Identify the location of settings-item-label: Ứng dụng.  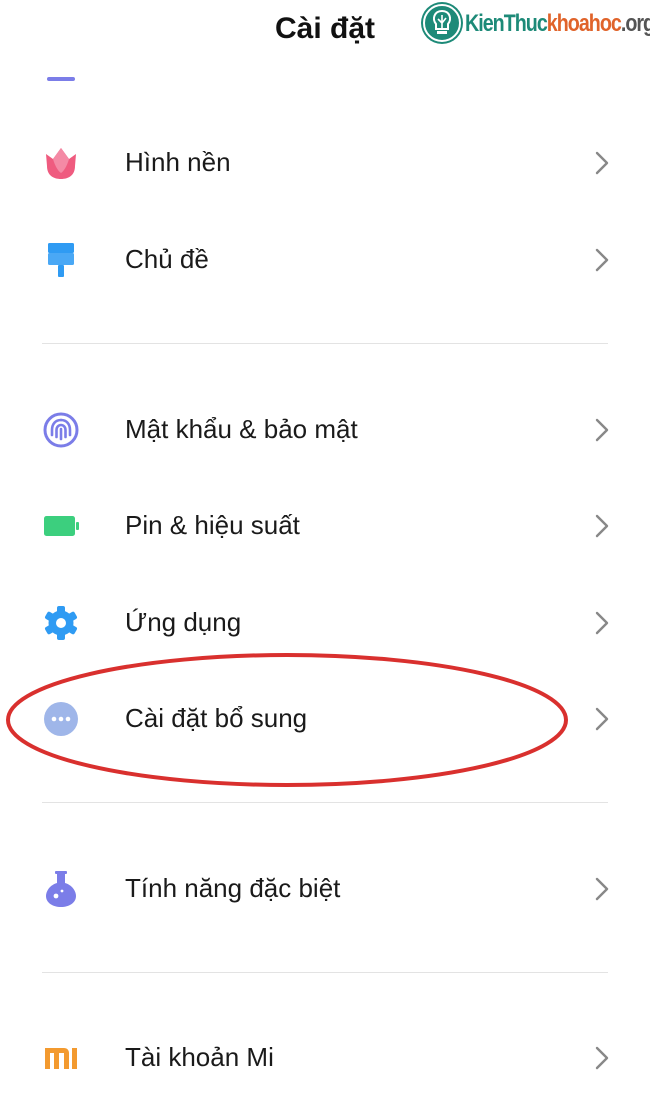
(183, 622).